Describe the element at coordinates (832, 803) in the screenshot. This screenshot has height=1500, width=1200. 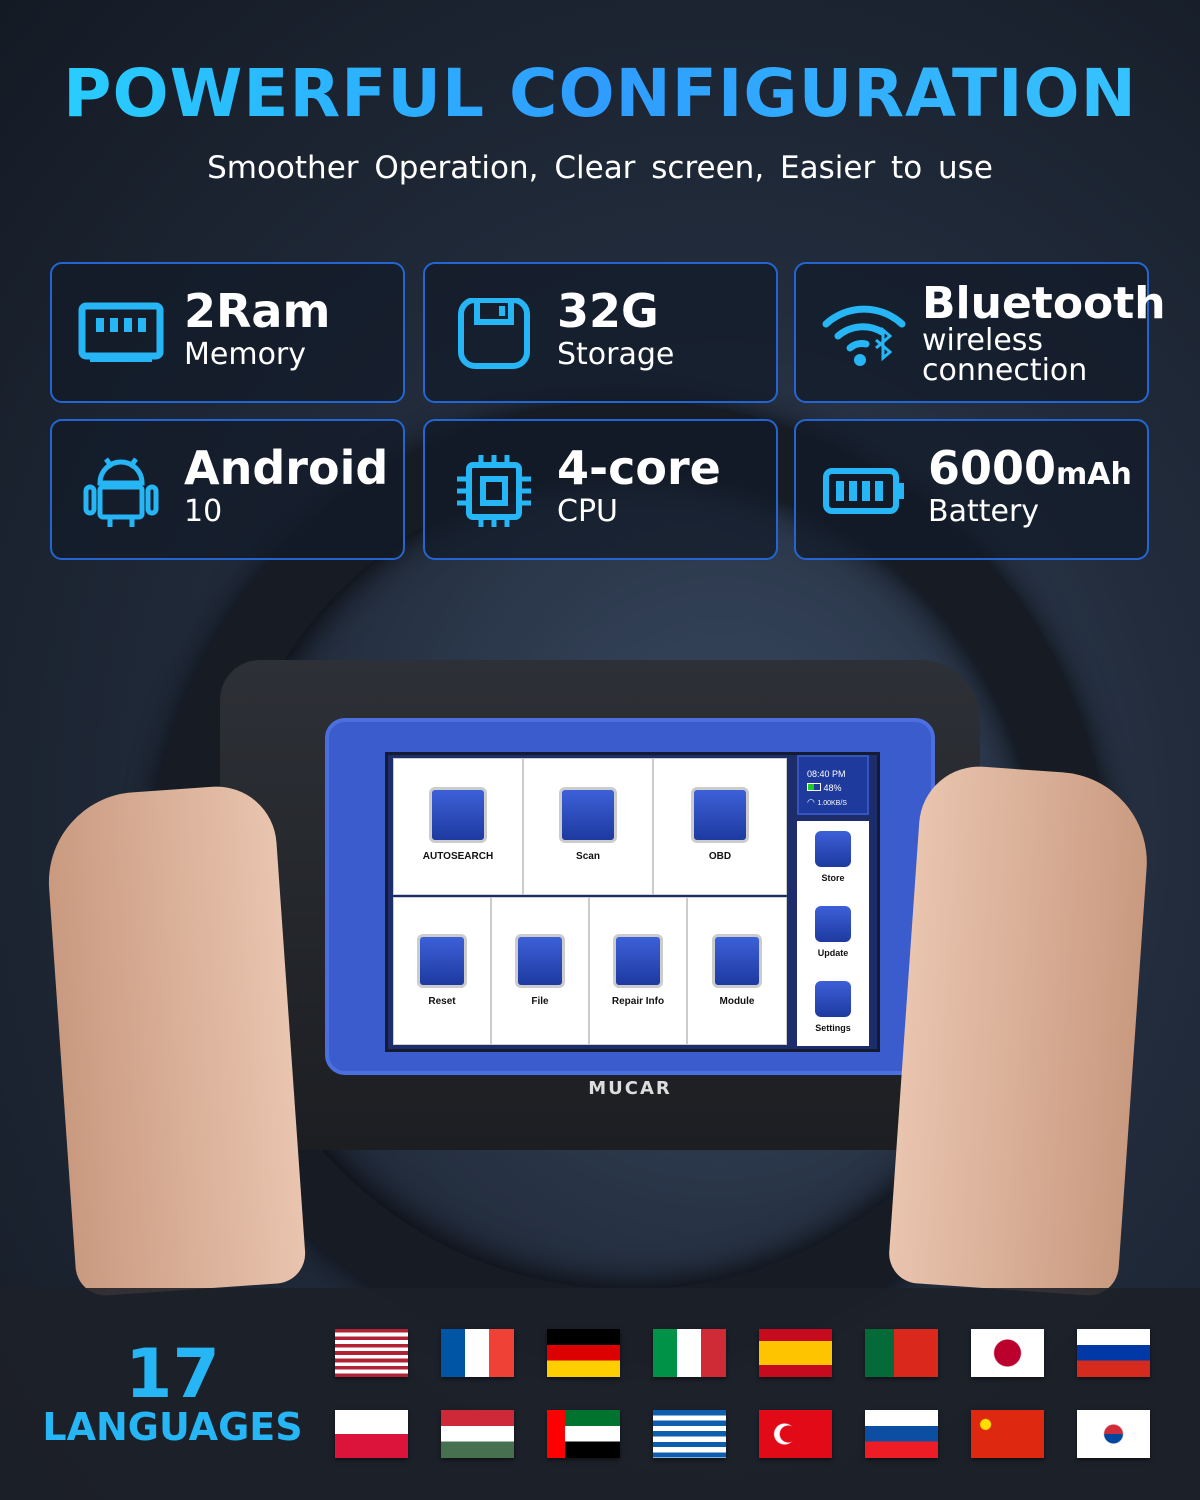
I see `network-speed: 1.00KB/S` at that location.